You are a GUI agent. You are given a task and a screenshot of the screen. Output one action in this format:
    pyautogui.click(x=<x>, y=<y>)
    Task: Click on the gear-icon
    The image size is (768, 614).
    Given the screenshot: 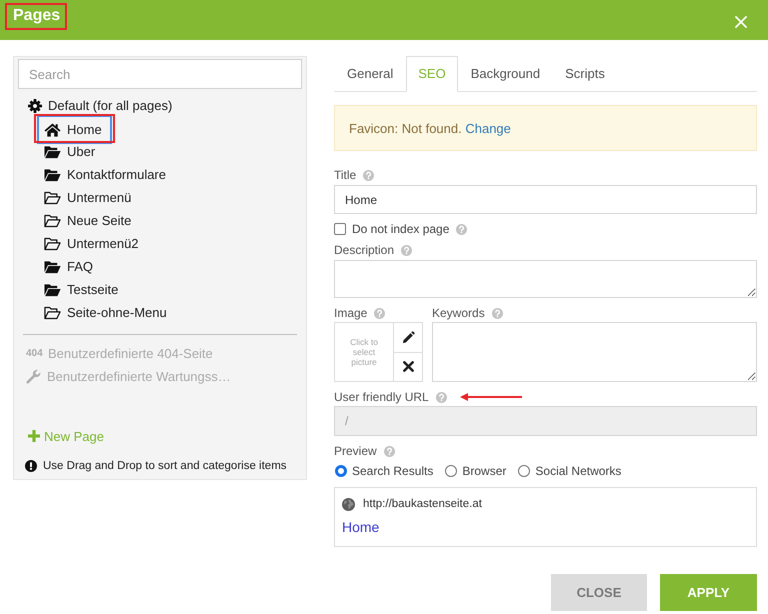 What is the action you would take?
    pyautogui.click(x=35, y=105)
    